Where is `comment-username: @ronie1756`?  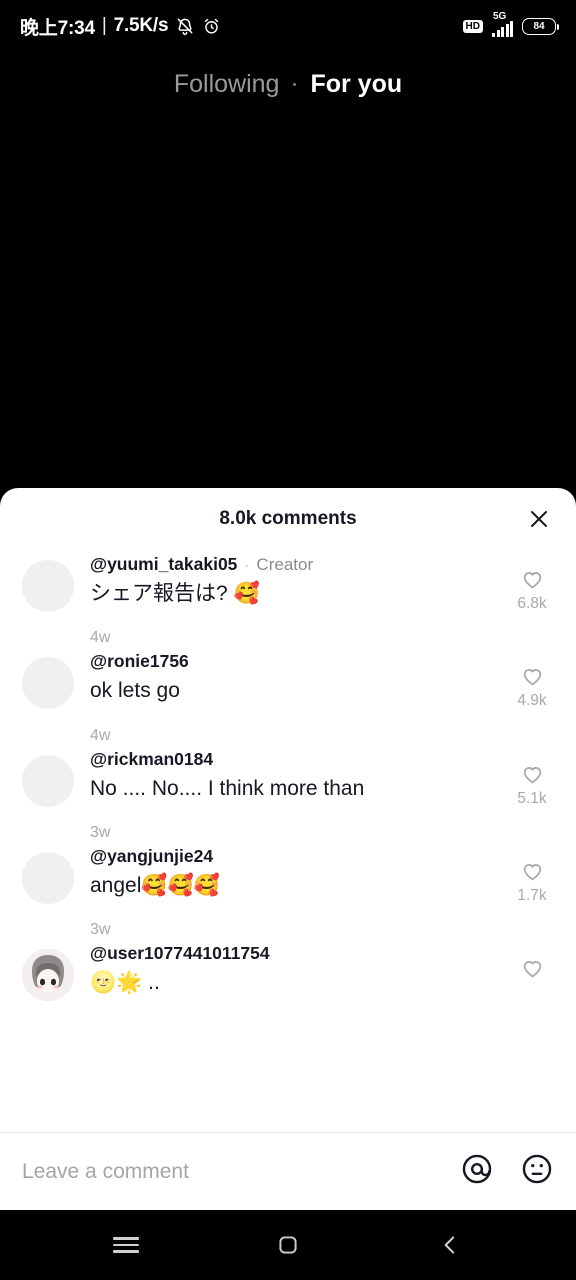
comment-username: @ronie1756 is located at coordinates (139, 661).